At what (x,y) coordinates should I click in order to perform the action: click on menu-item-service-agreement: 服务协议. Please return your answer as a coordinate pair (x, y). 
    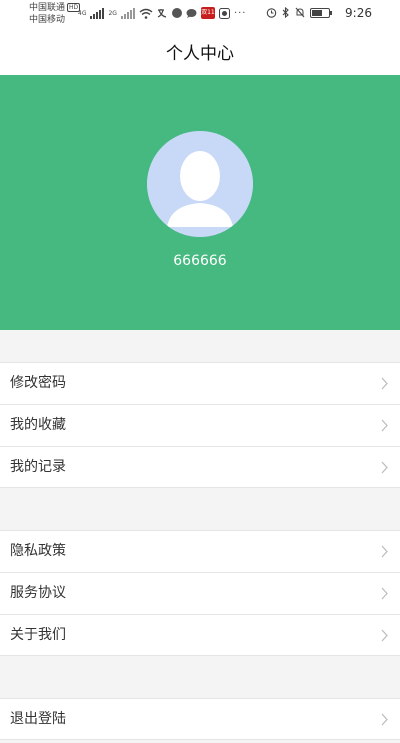
    Looking at the image, I should click on (200, 593).